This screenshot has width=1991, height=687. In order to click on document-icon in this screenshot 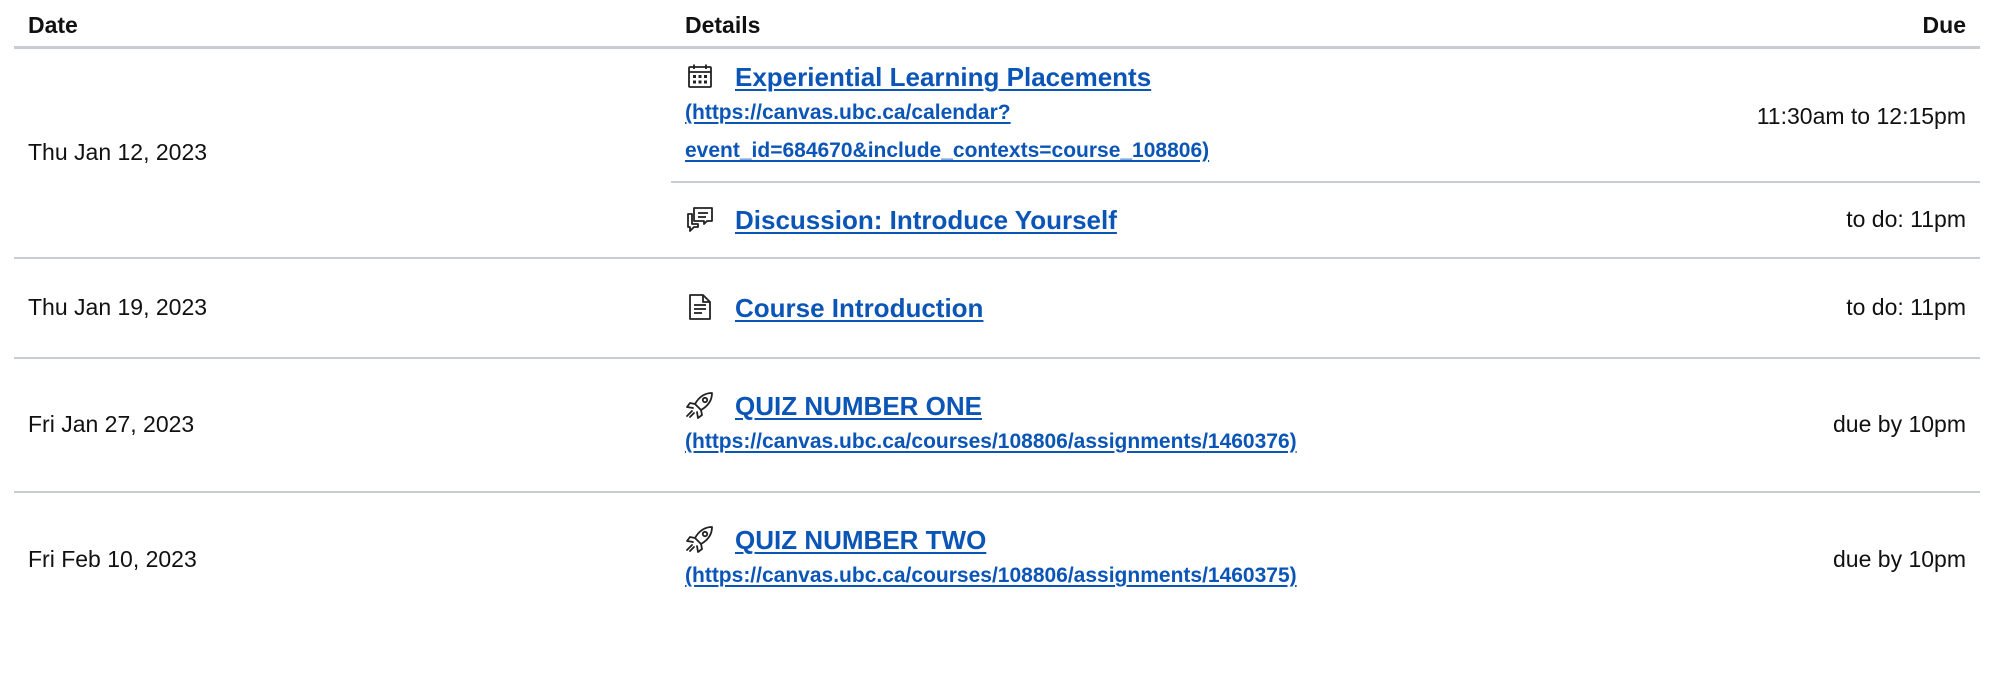, I will do `click(700, 307)`.